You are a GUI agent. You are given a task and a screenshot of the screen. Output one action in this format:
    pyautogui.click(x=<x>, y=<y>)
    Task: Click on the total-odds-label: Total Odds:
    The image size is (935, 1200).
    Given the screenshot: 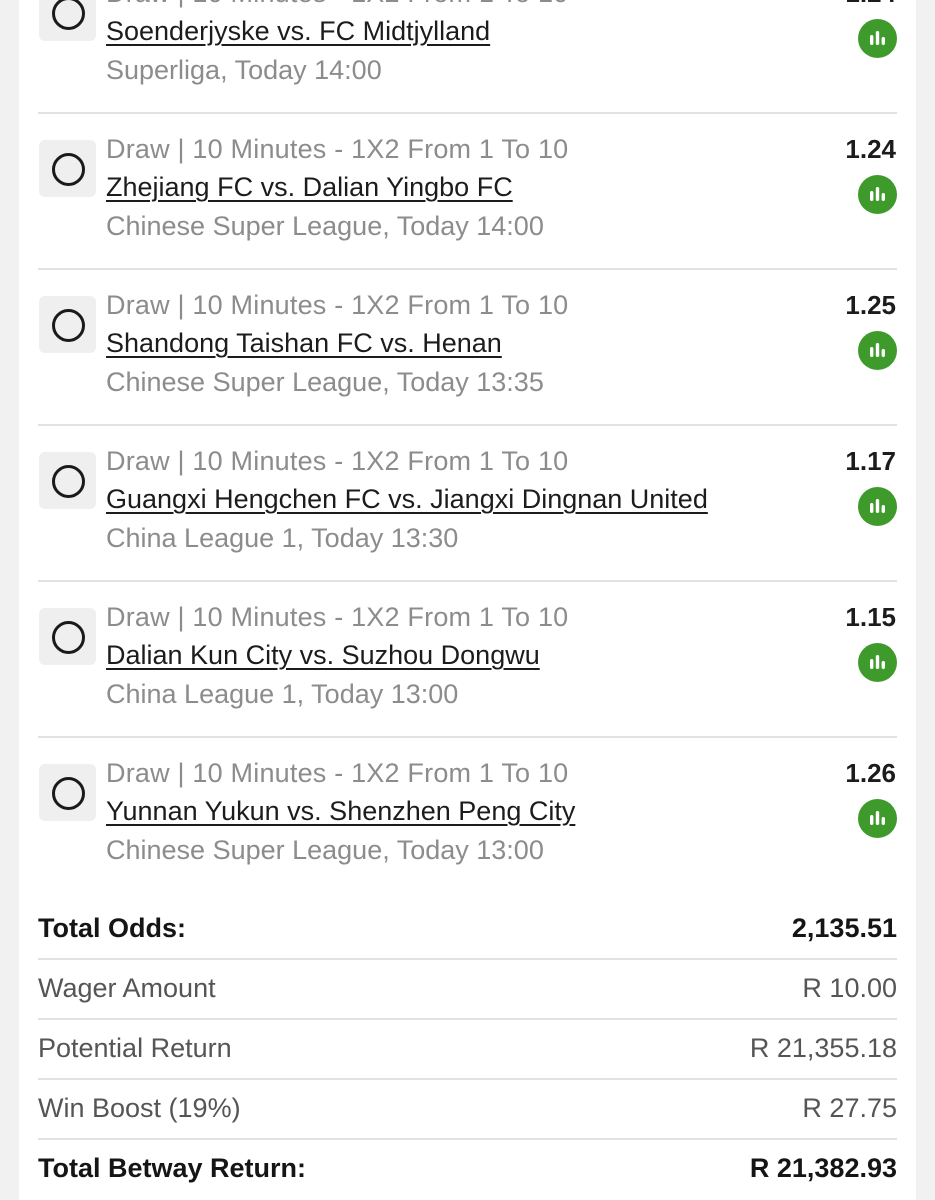 What is the action you would take?
    pyautogui.click(x=112, y=928)
    